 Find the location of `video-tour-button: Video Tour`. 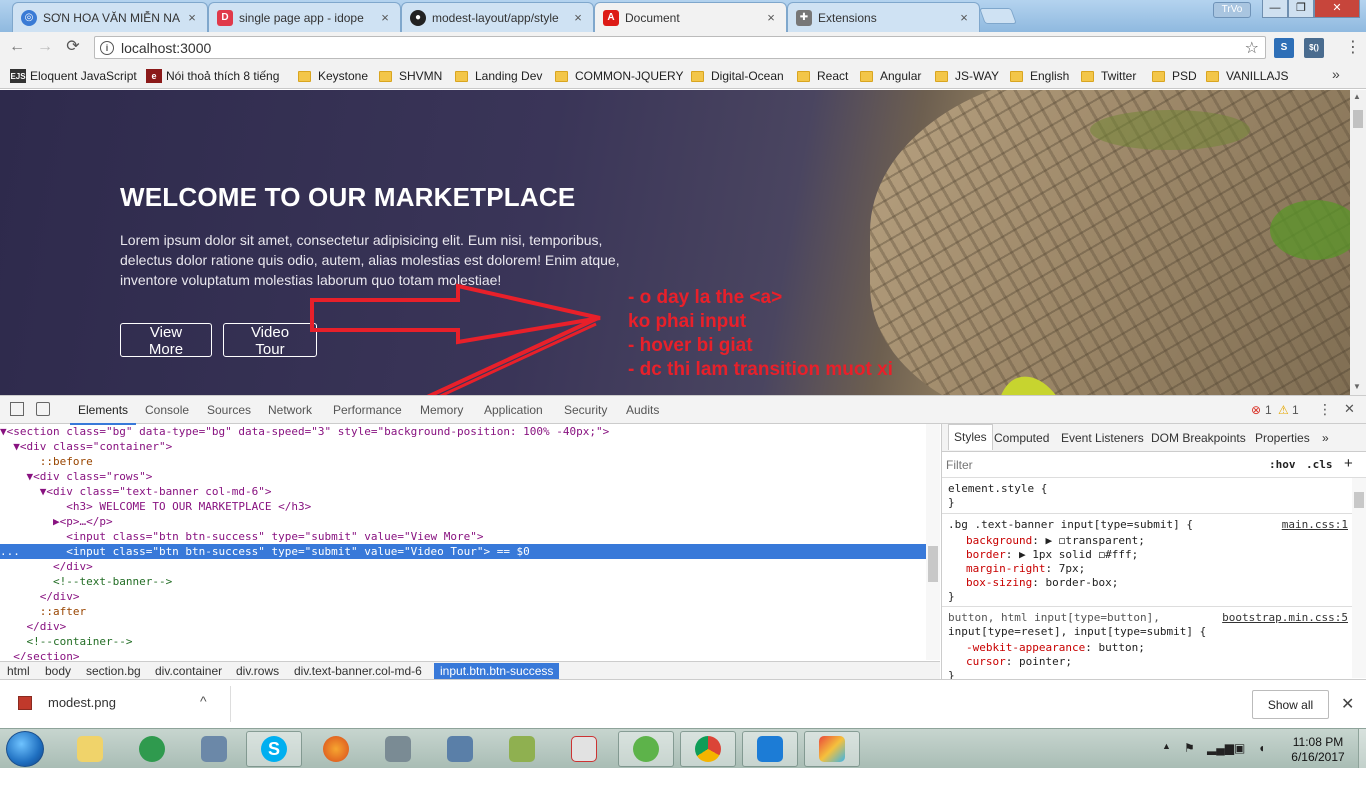

video-tour-button: Video Tour is located at coordinates (270, 340).